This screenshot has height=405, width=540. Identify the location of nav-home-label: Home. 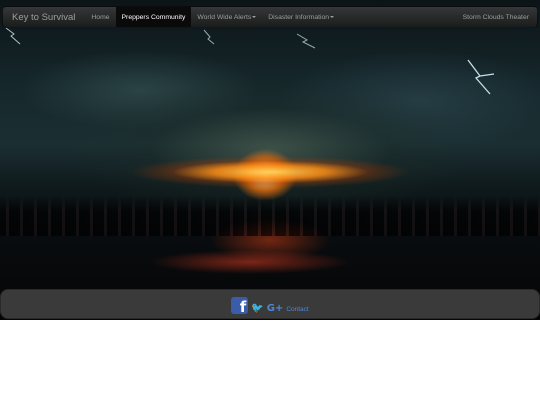
(100, 17).